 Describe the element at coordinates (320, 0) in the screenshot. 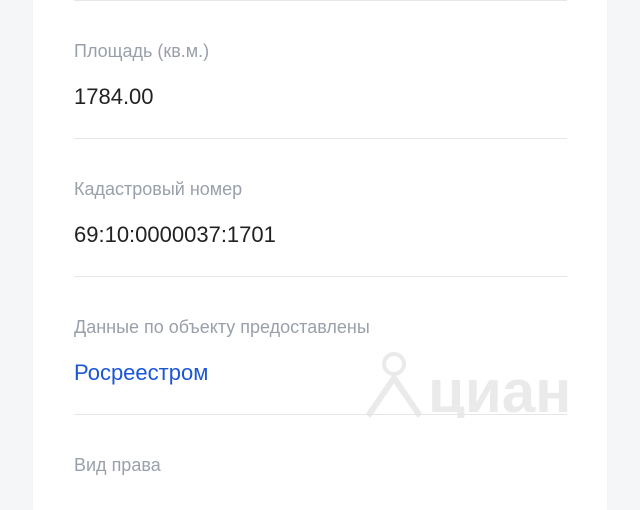

I see `divider-top` at that location.